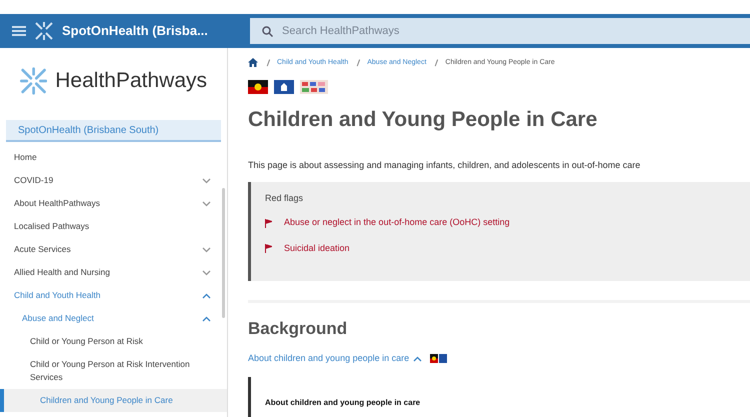 The width and height of the screenshot is (750, 417). I want to click on toggle-link: About children and young people in care, so click(335, 359).